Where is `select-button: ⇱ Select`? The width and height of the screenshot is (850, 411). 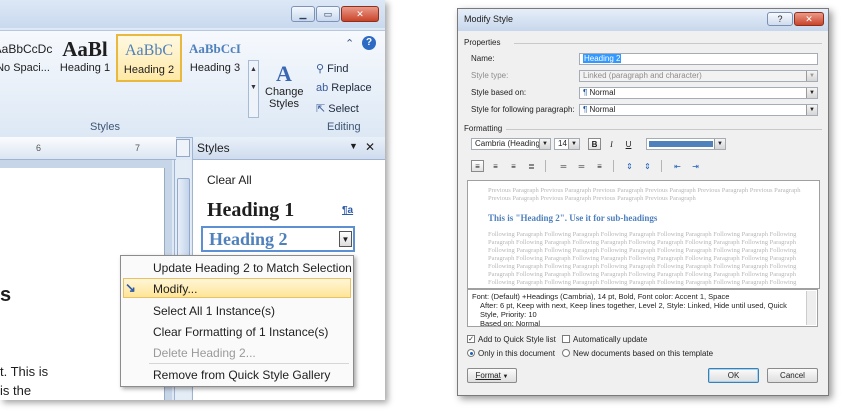
select-button: ⇱ Select is located at coordinates (337, 108).